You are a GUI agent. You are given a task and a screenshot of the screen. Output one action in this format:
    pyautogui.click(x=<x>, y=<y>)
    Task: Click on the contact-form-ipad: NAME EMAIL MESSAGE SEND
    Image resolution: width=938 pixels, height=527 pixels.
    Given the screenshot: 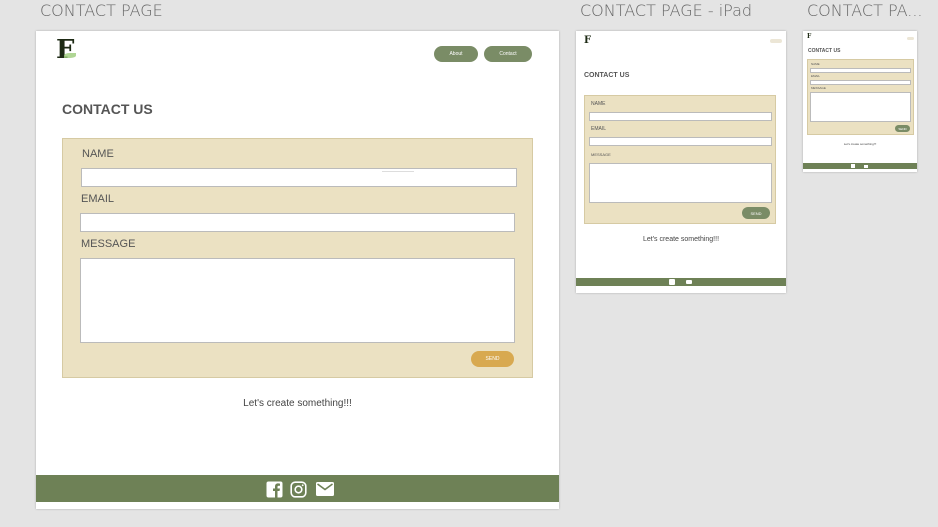 What is the action you would take?
    pyautogui.click(x=680, y=159)
    